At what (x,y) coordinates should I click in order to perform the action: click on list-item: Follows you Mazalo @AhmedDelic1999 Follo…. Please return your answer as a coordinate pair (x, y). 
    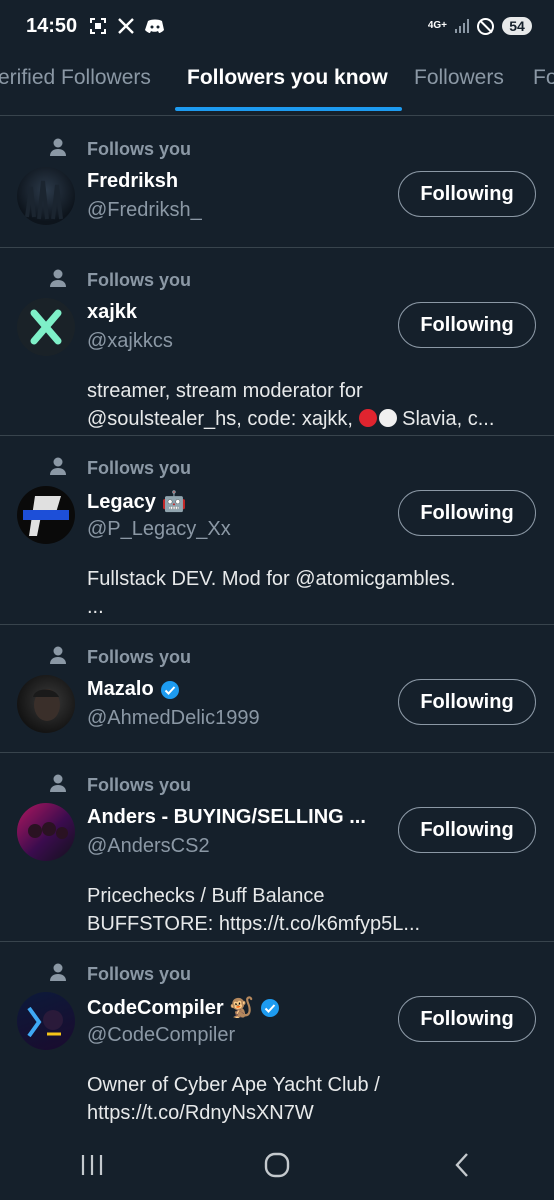
    Looking at the image, I should click on (277, 689).